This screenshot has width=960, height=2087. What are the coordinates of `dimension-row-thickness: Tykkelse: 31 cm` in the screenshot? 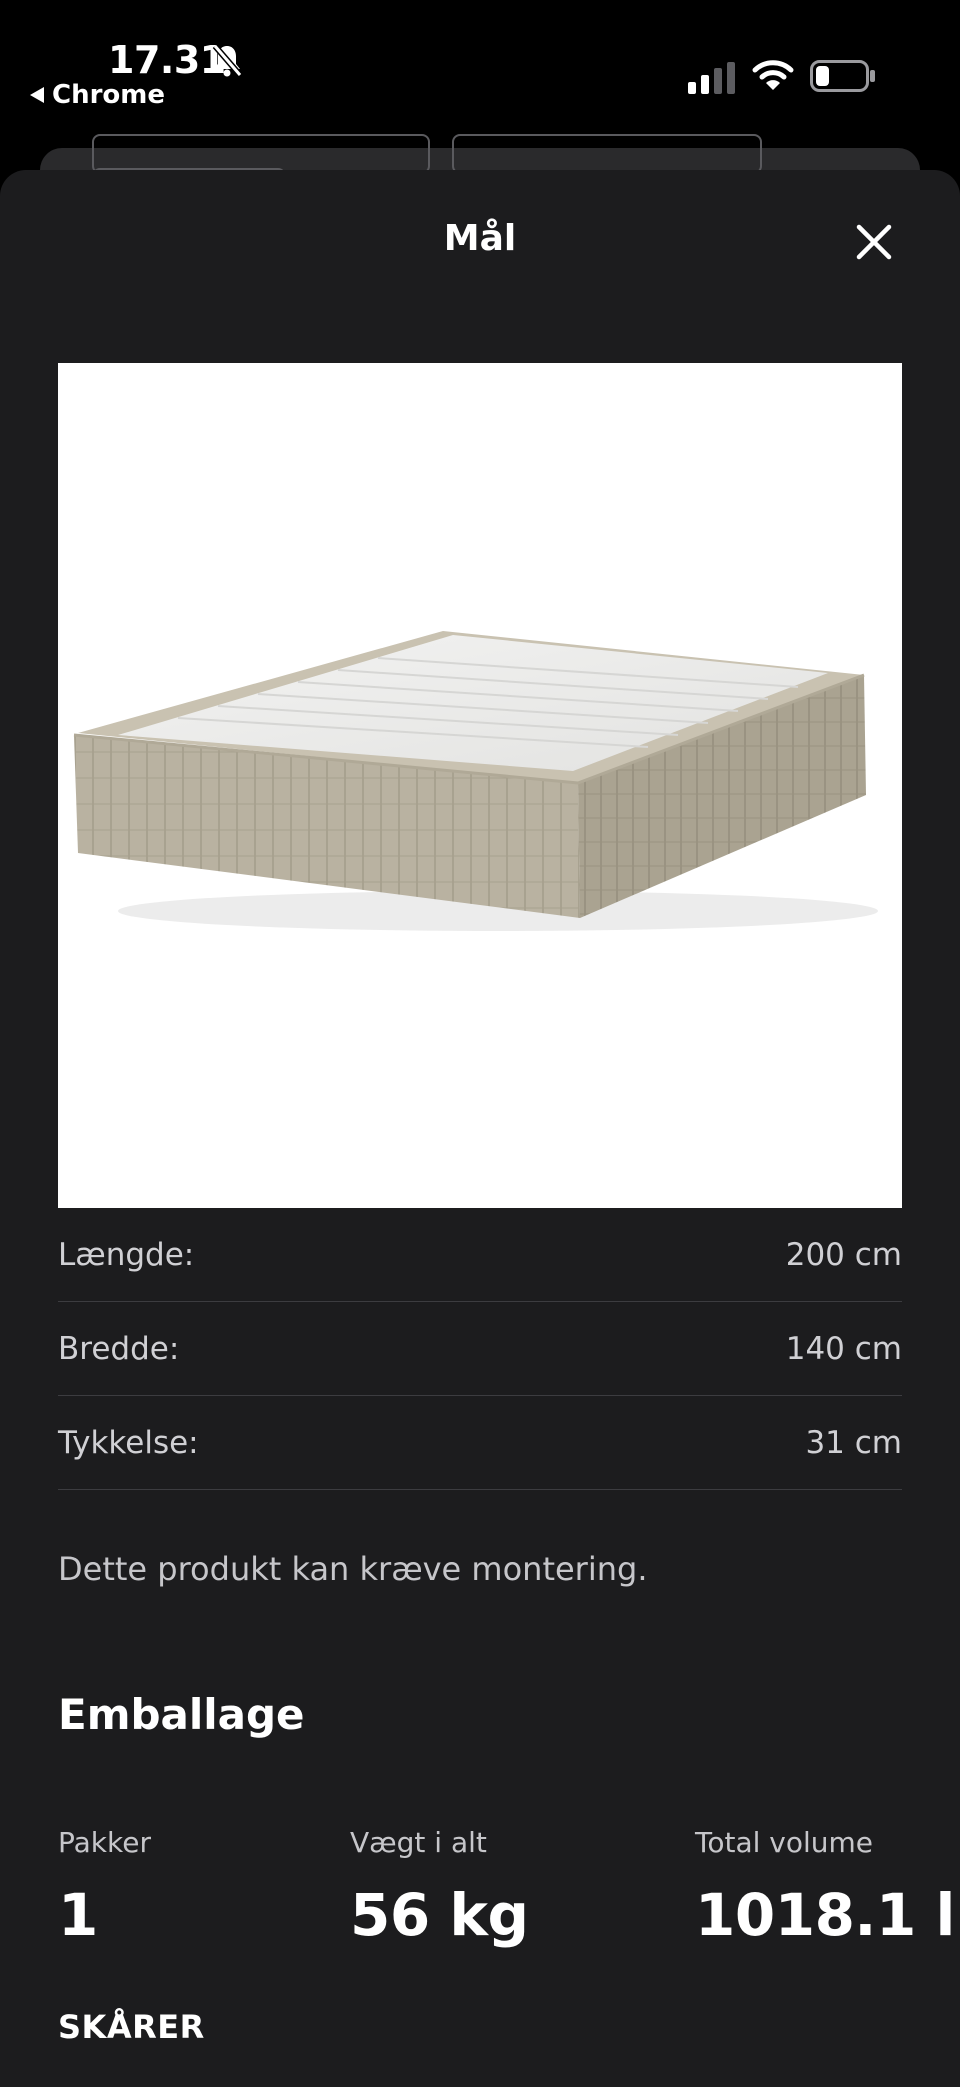 It's located at (480, 1443).